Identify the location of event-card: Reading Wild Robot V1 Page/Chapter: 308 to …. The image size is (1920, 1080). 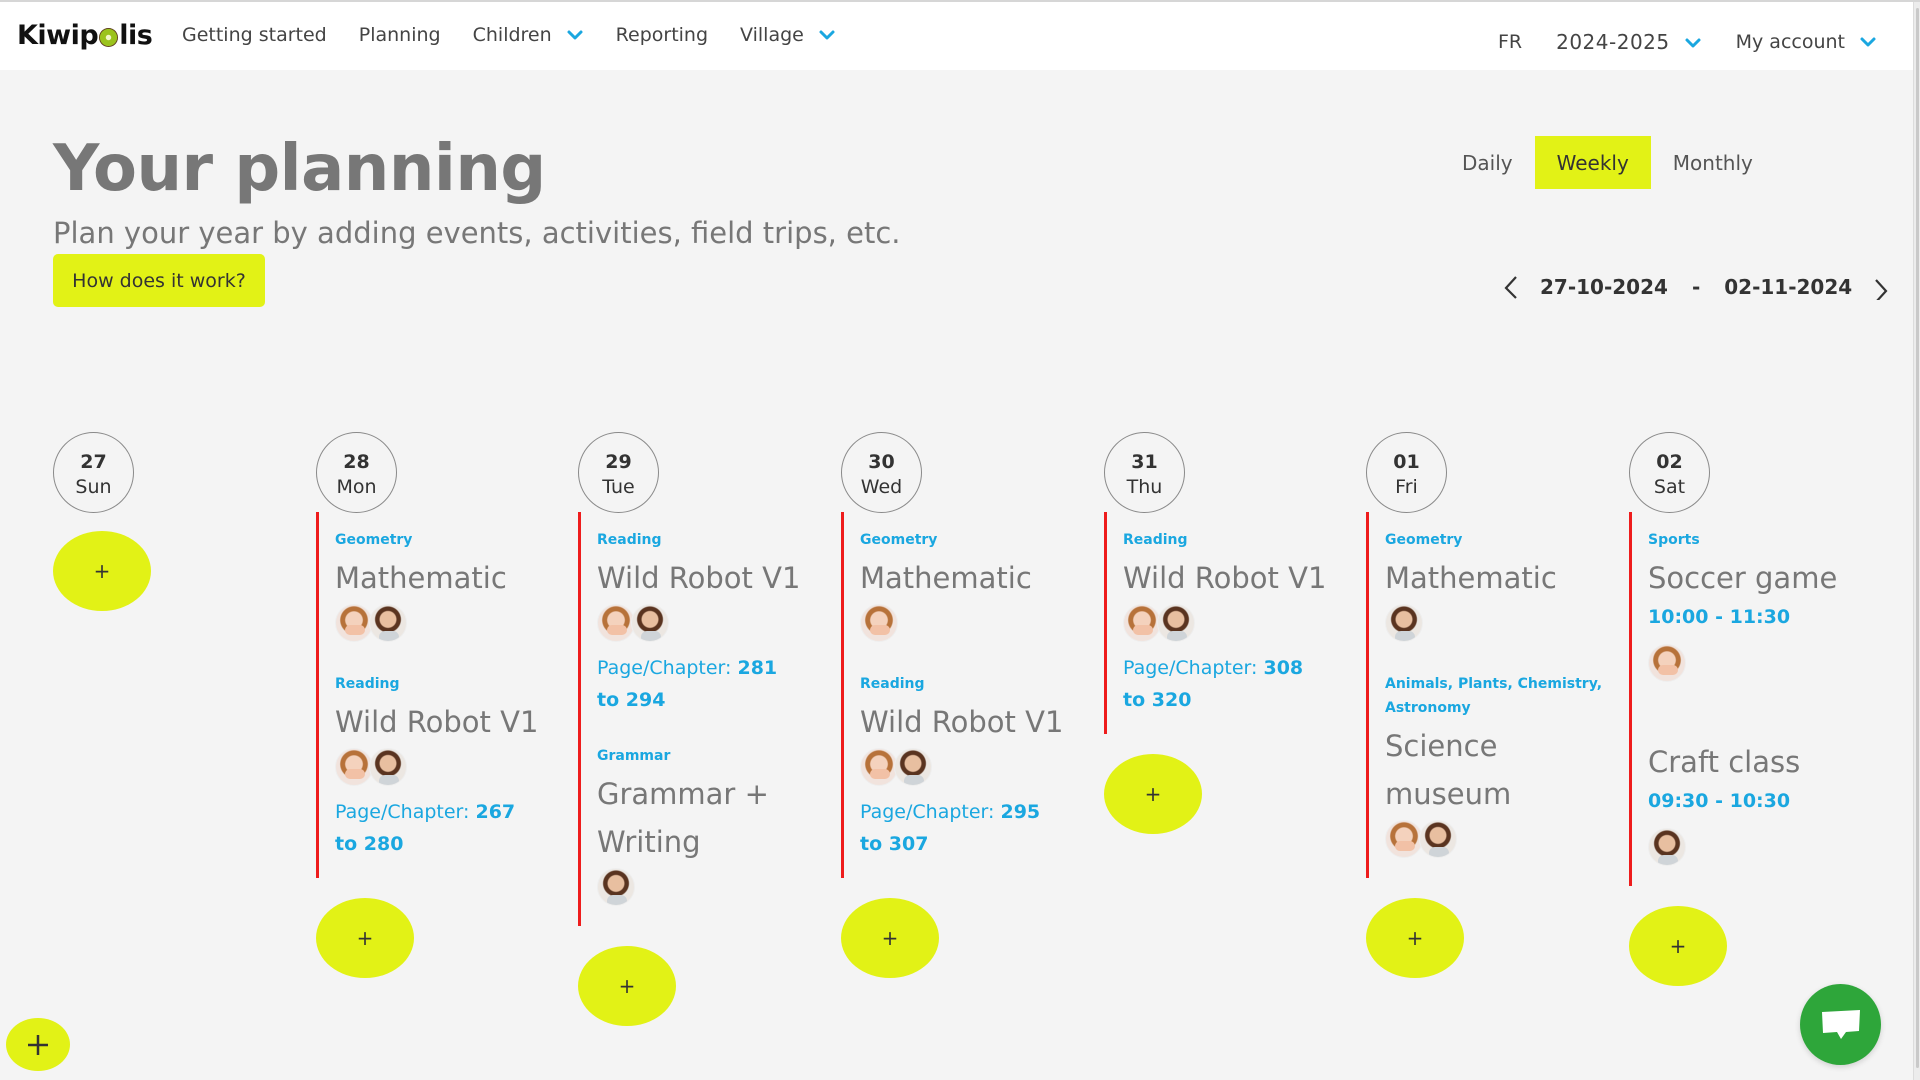
(1233, 622).